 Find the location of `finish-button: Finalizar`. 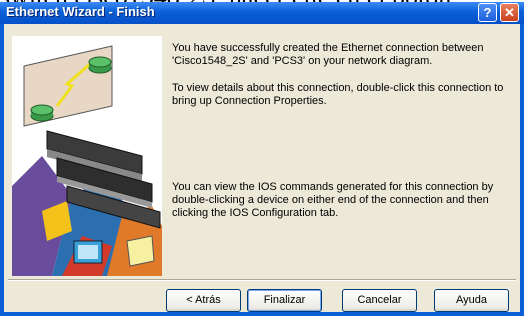

finish-button: Finalizar is located at coordinates (284, 300).